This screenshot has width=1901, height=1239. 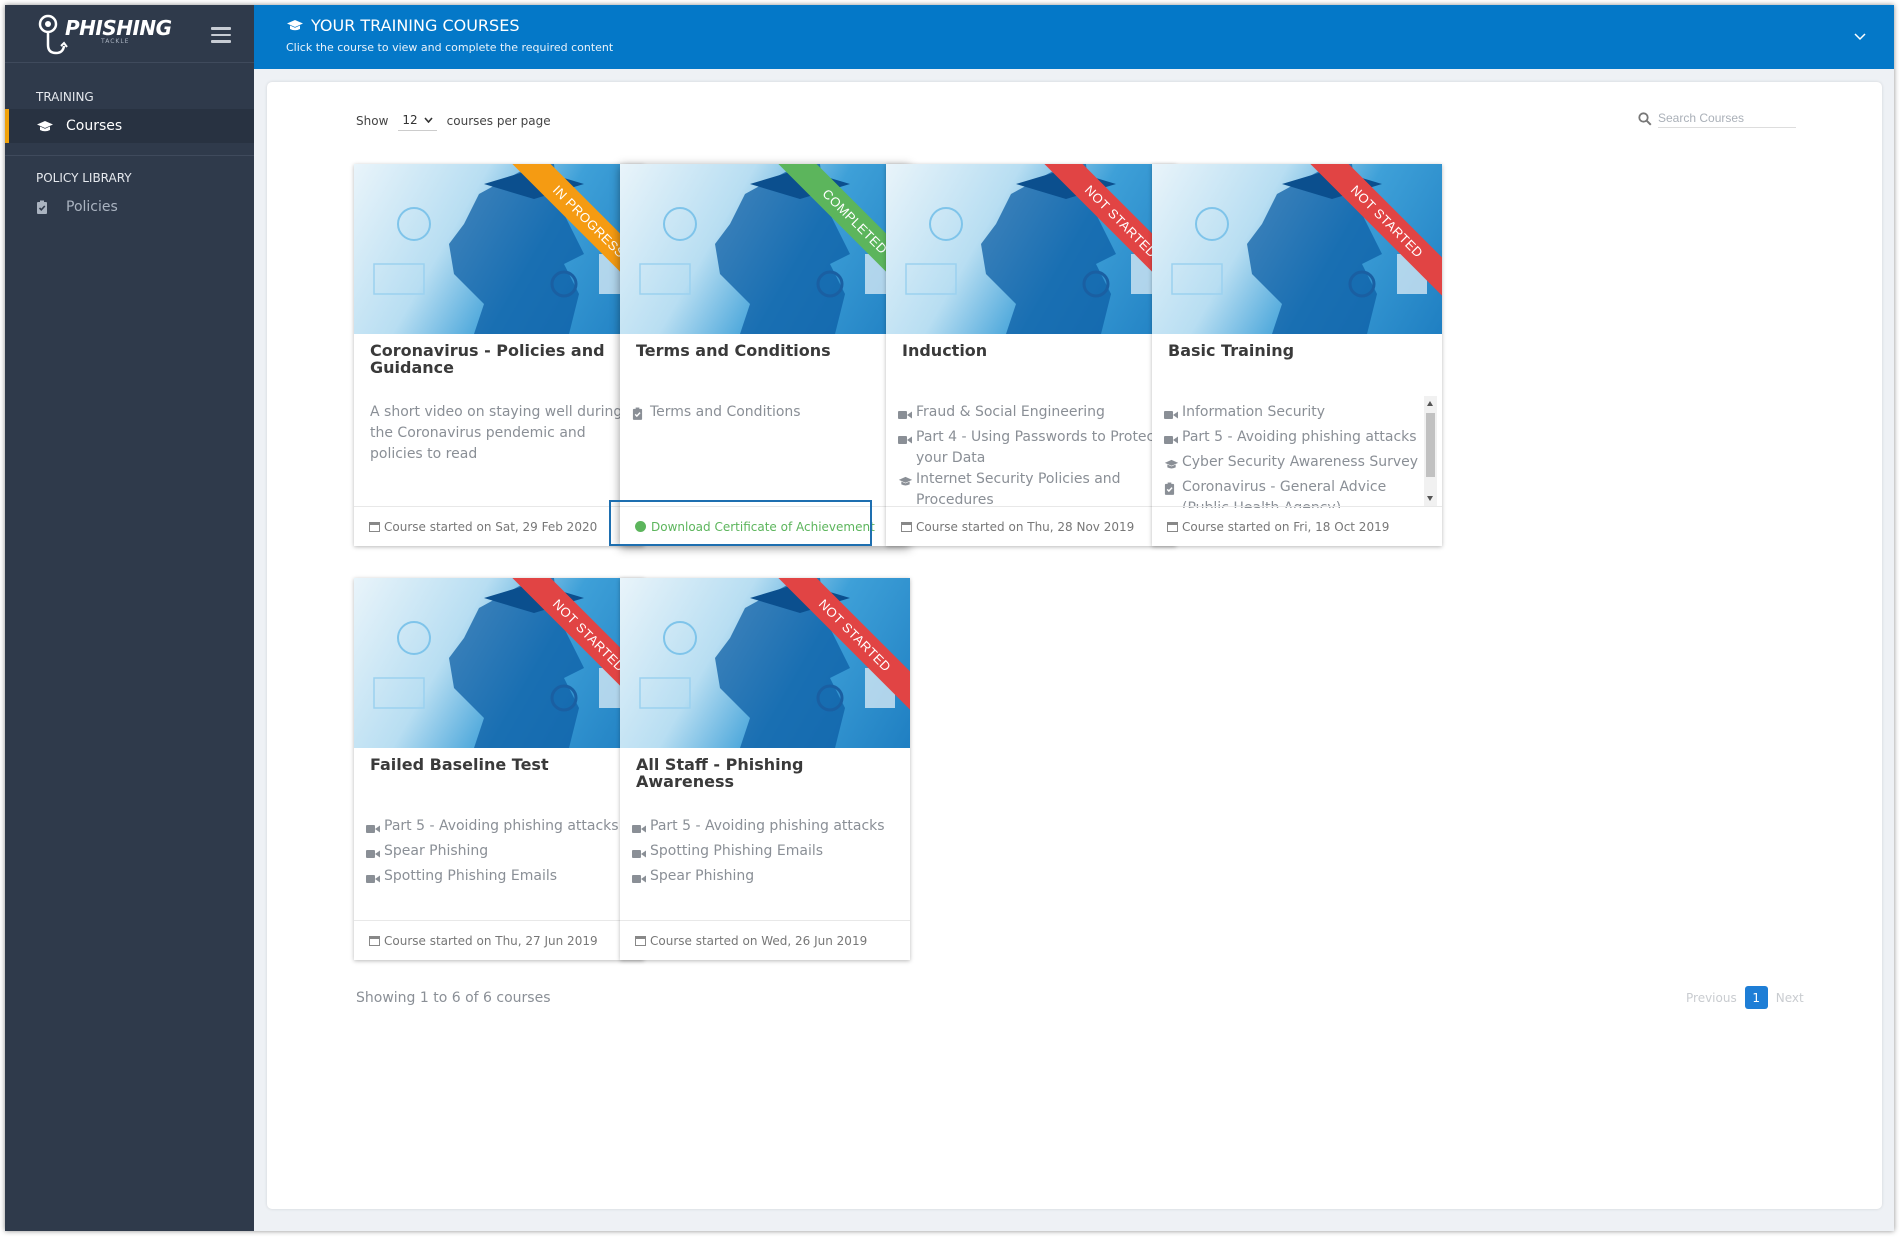 I want to click on page-title-text: YOUR TRAINING COURSES, so click(x=415, y=25).